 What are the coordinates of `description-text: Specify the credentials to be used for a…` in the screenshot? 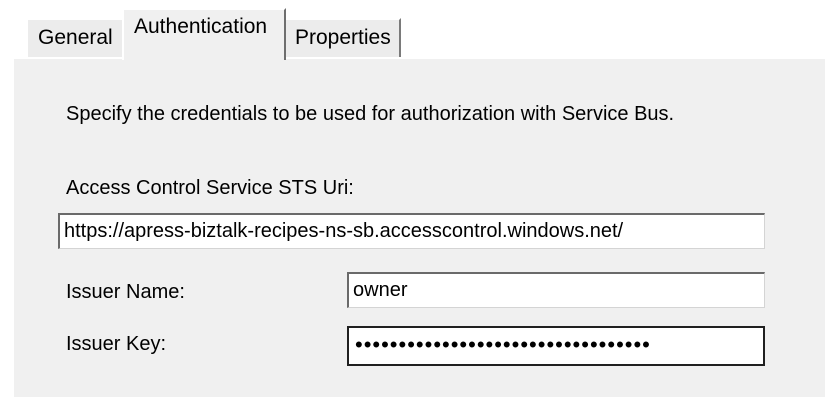 It's located at (370, 114).